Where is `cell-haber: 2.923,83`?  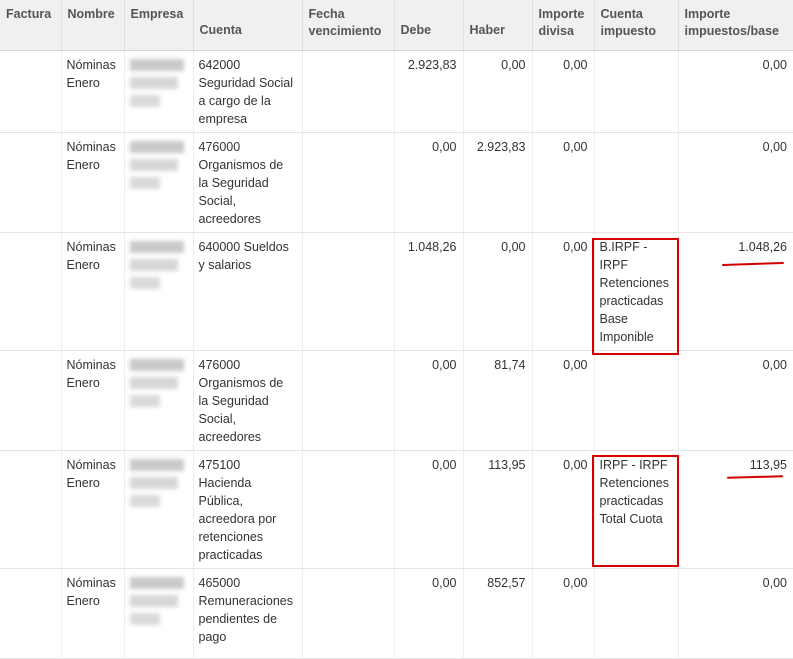 cell-haber: 2.923,83 is located at coordinates (497, 182).